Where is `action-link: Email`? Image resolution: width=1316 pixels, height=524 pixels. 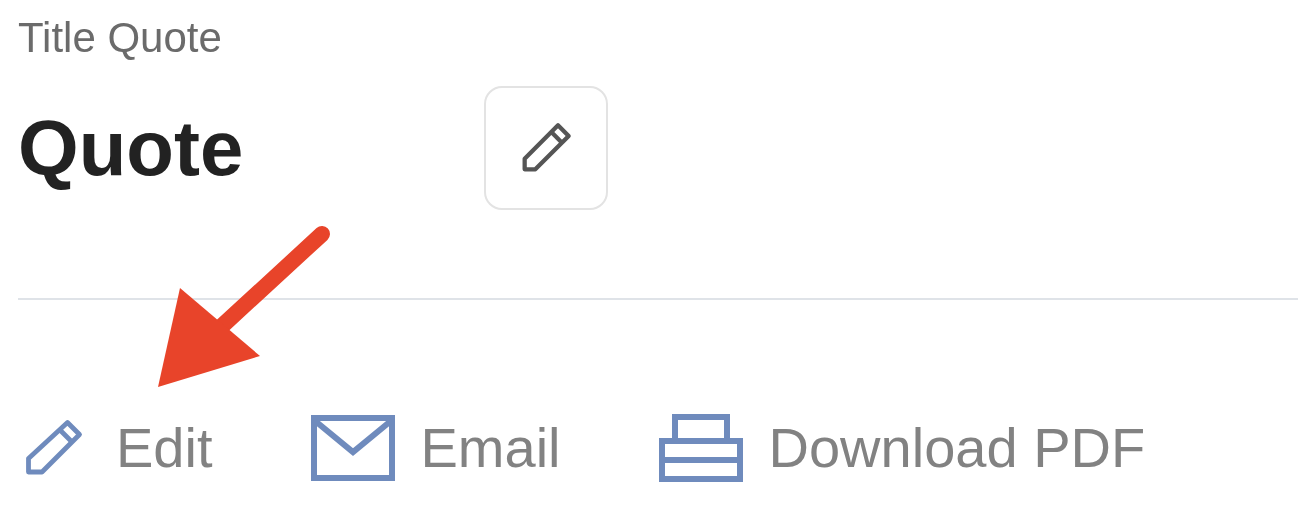
action-link: Email is located at coordinates (435, 448).